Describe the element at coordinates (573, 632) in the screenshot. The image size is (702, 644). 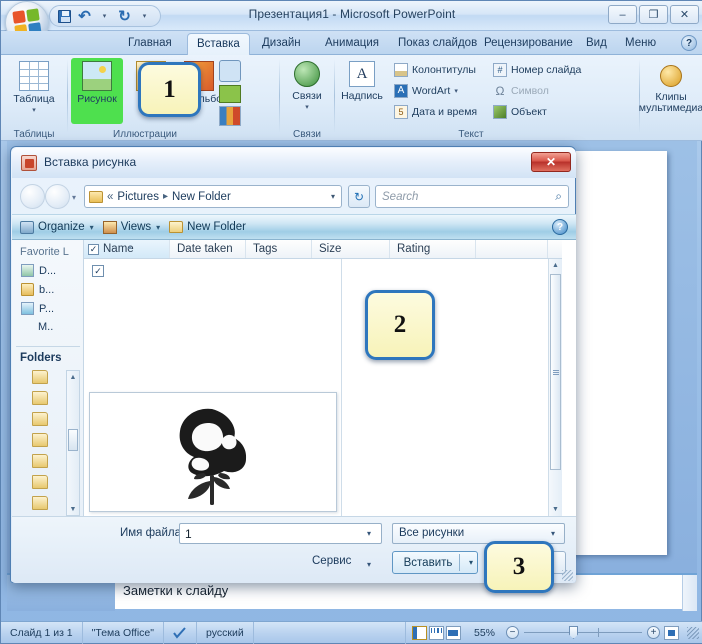
I see `zoom-thumb` at that location.